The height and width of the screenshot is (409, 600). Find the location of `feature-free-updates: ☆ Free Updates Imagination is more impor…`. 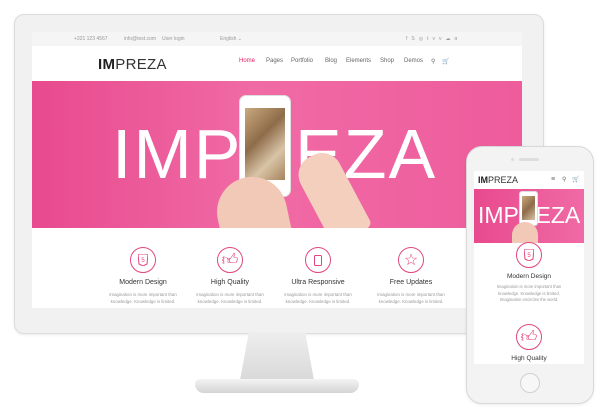

feature-free-updates: ☆ Free Updates Imagination is more impor… is located at coordinates (411, 276).